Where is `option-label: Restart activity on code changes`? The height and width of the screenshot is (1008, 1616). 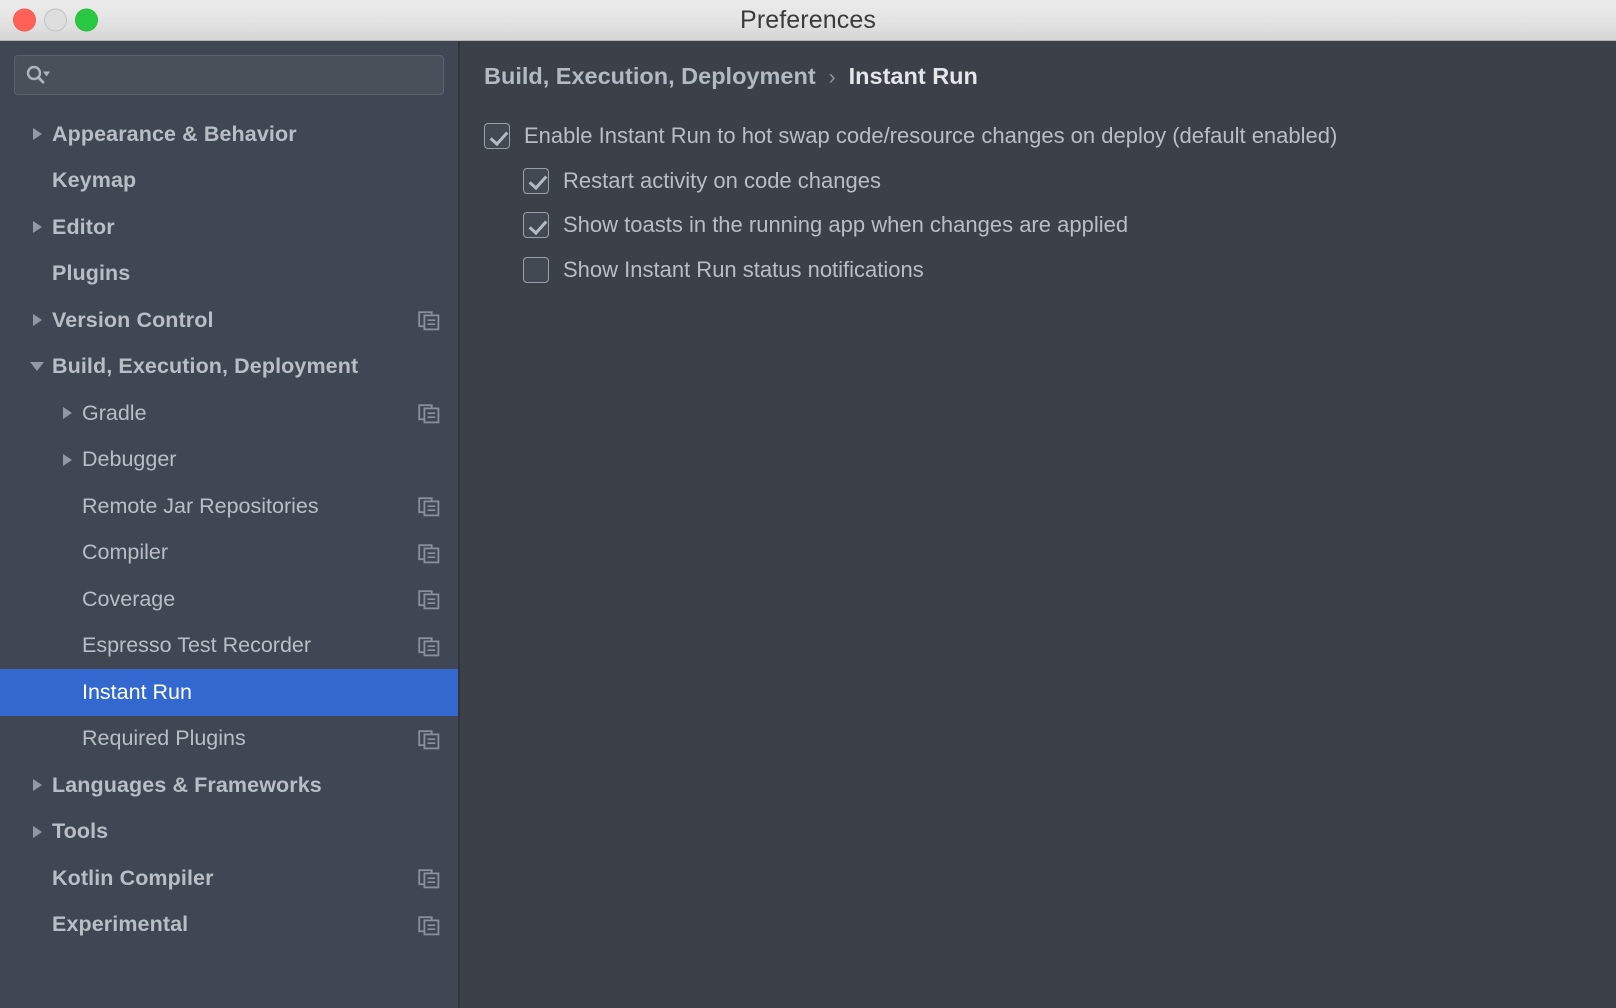
option-label: Restart activity on code changes is located at coordinates (722, 180).